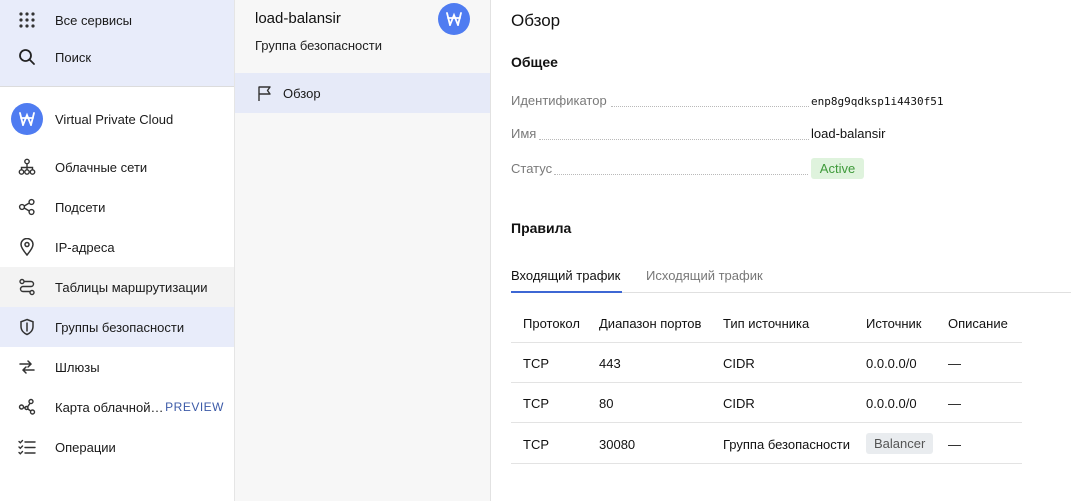 The image size is (1071, 501). Describe the element at coordinates (727, 103) in the screenshot. I see `field-id: Идентификатор enp8g9qdksp1i4430f51` at that location.